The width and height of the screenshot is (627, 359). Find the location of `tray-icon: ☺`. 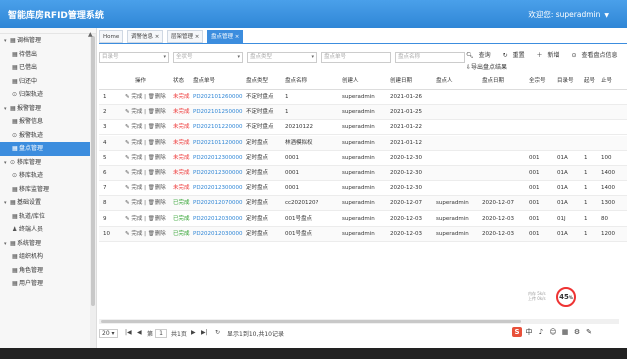

tray-icon: ☺ is located at coordinates (553, 332).